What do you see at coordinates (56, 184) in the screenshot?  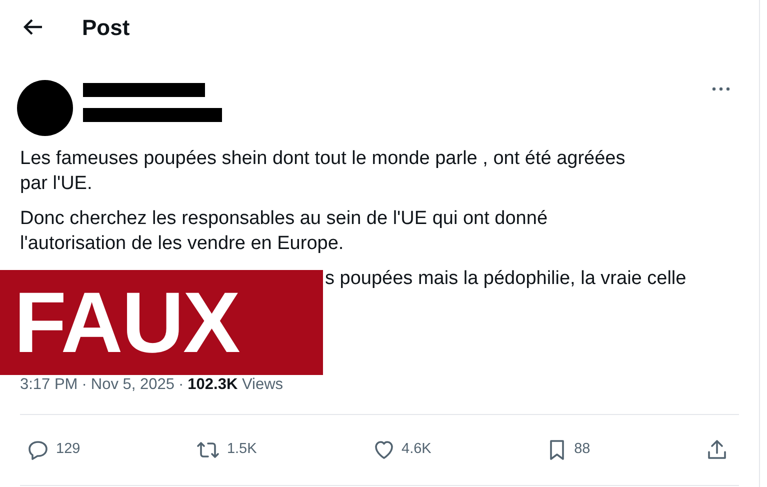 I see `post-text: par l'UE.` at bounding box center [56, 184].